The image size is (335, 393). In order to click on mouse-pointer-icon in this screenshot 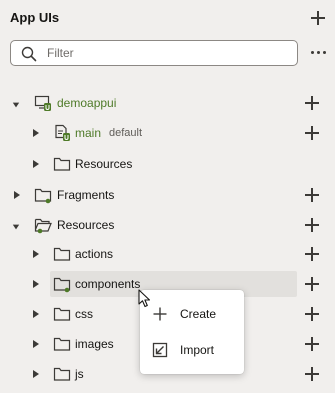, I will do `click(144, 298)`.